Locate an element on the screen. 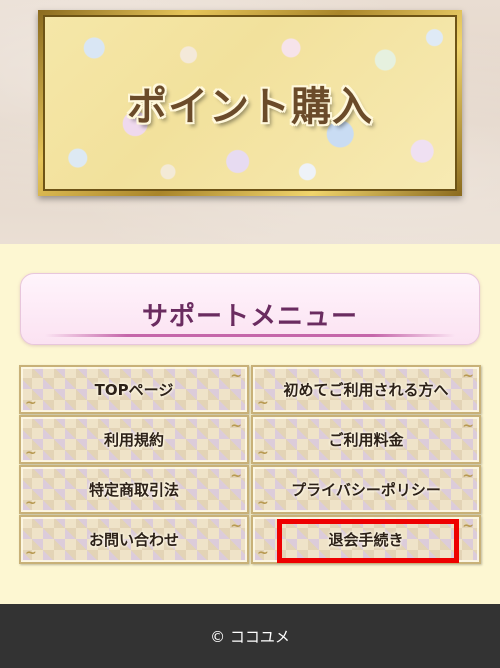 Image resolution: width=500 pixels, height=668 pixels. menu-button-top-page: ~ ~ TOPページ is located at coordinates (134, 389).